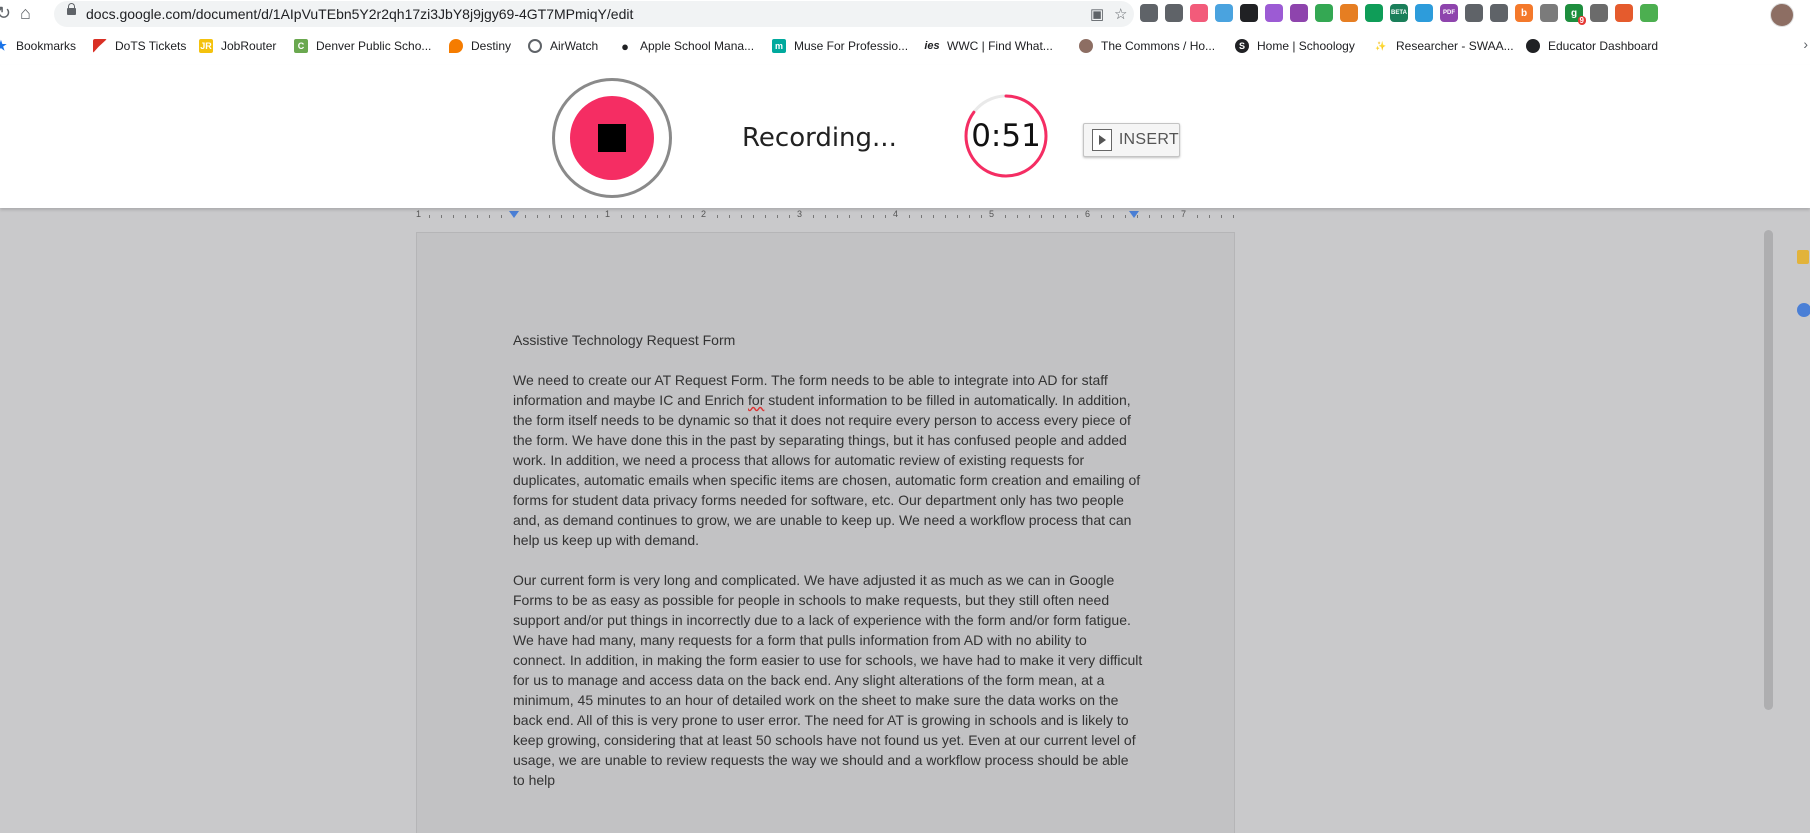  What do you see at coordinates (237, 46) in the screenshot?
I see `bookmark-jobrouter: JR JobRouter` at bounding box center [237, 46].